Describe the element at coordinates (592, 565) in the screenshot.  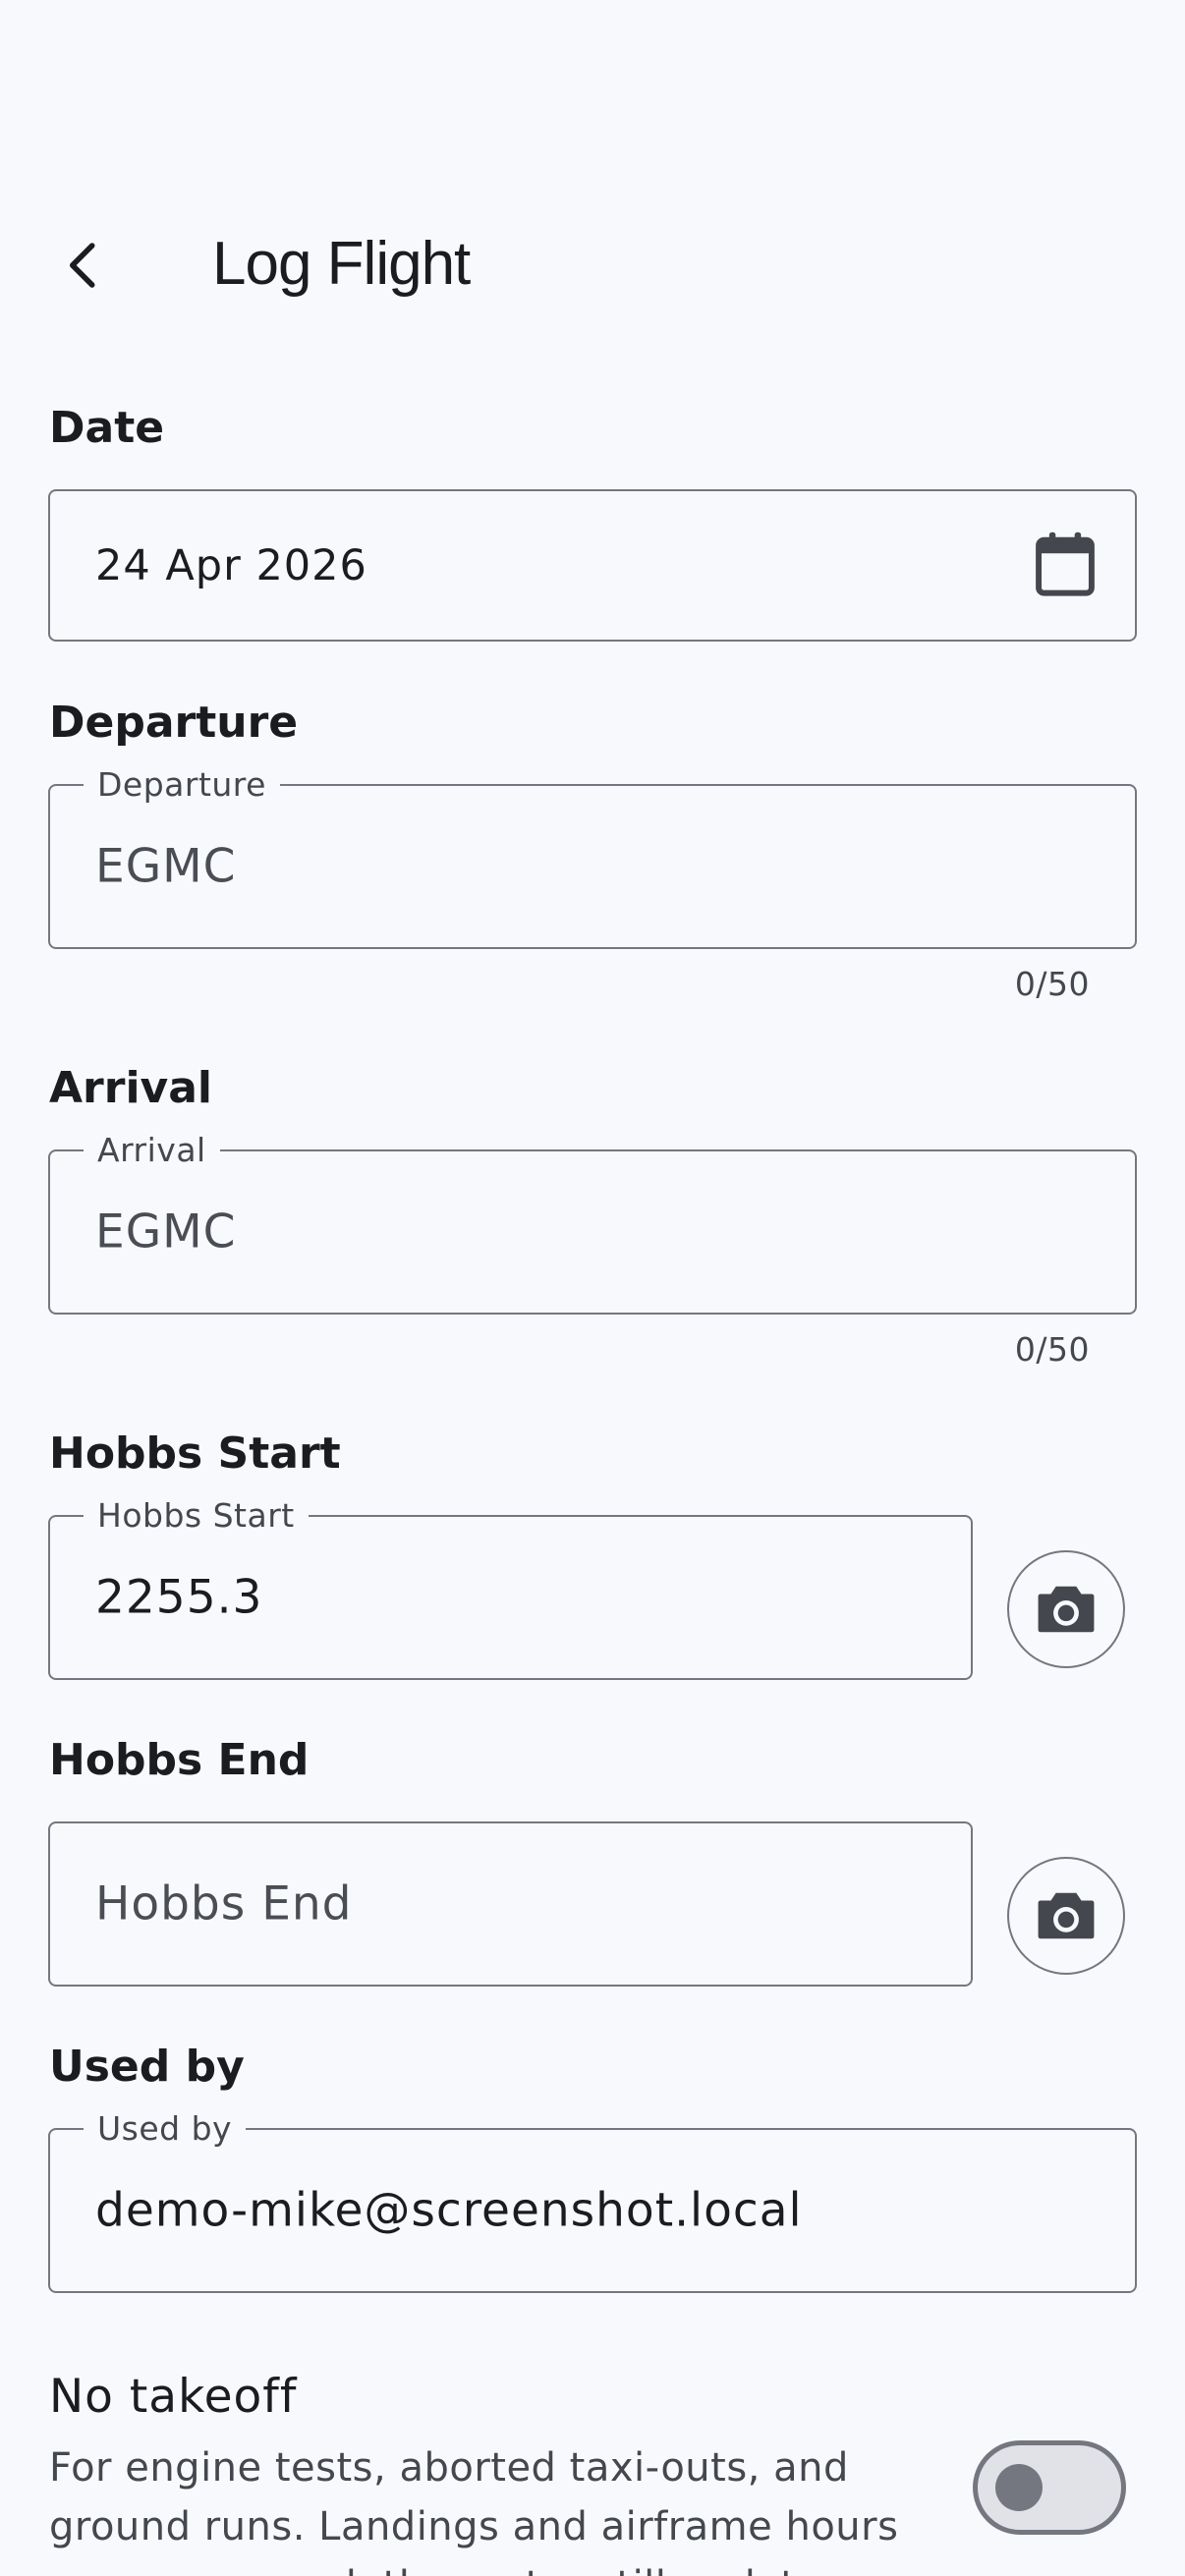
I see `date-field: 24 Apr 2026` at that location.